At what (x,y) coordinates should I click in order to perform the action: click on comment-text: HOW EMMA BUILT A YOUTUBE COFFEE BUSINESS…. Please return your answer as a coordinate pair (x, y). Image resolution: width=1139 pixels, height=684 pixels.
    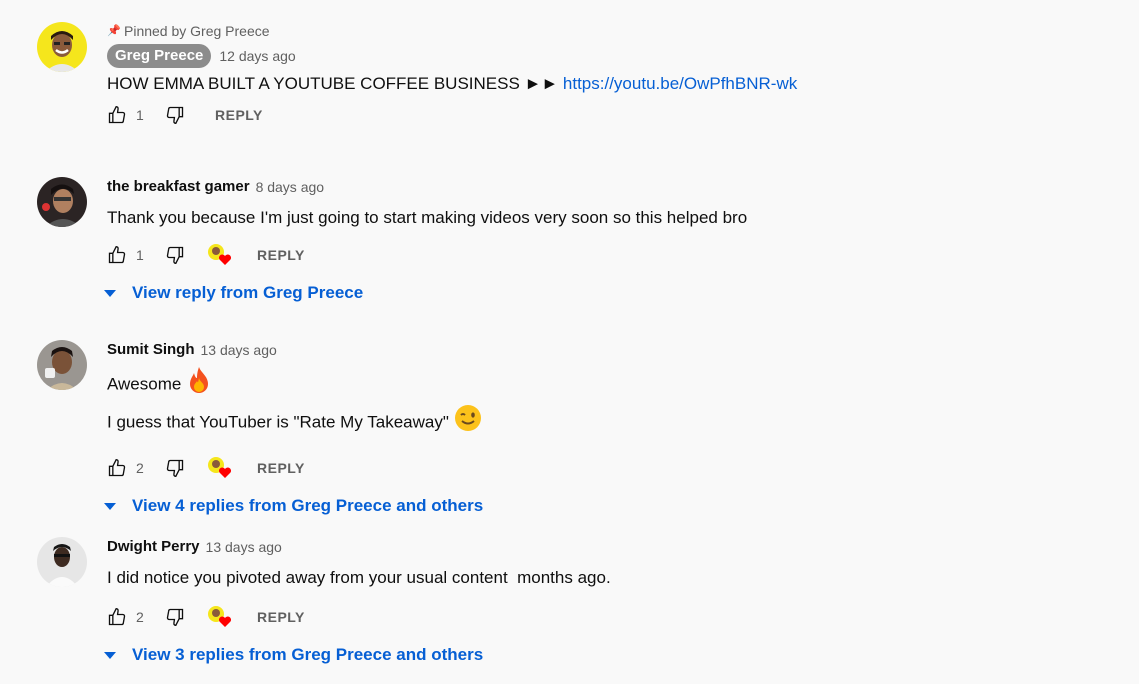
    Looking at the image, I should click on (623, 84).